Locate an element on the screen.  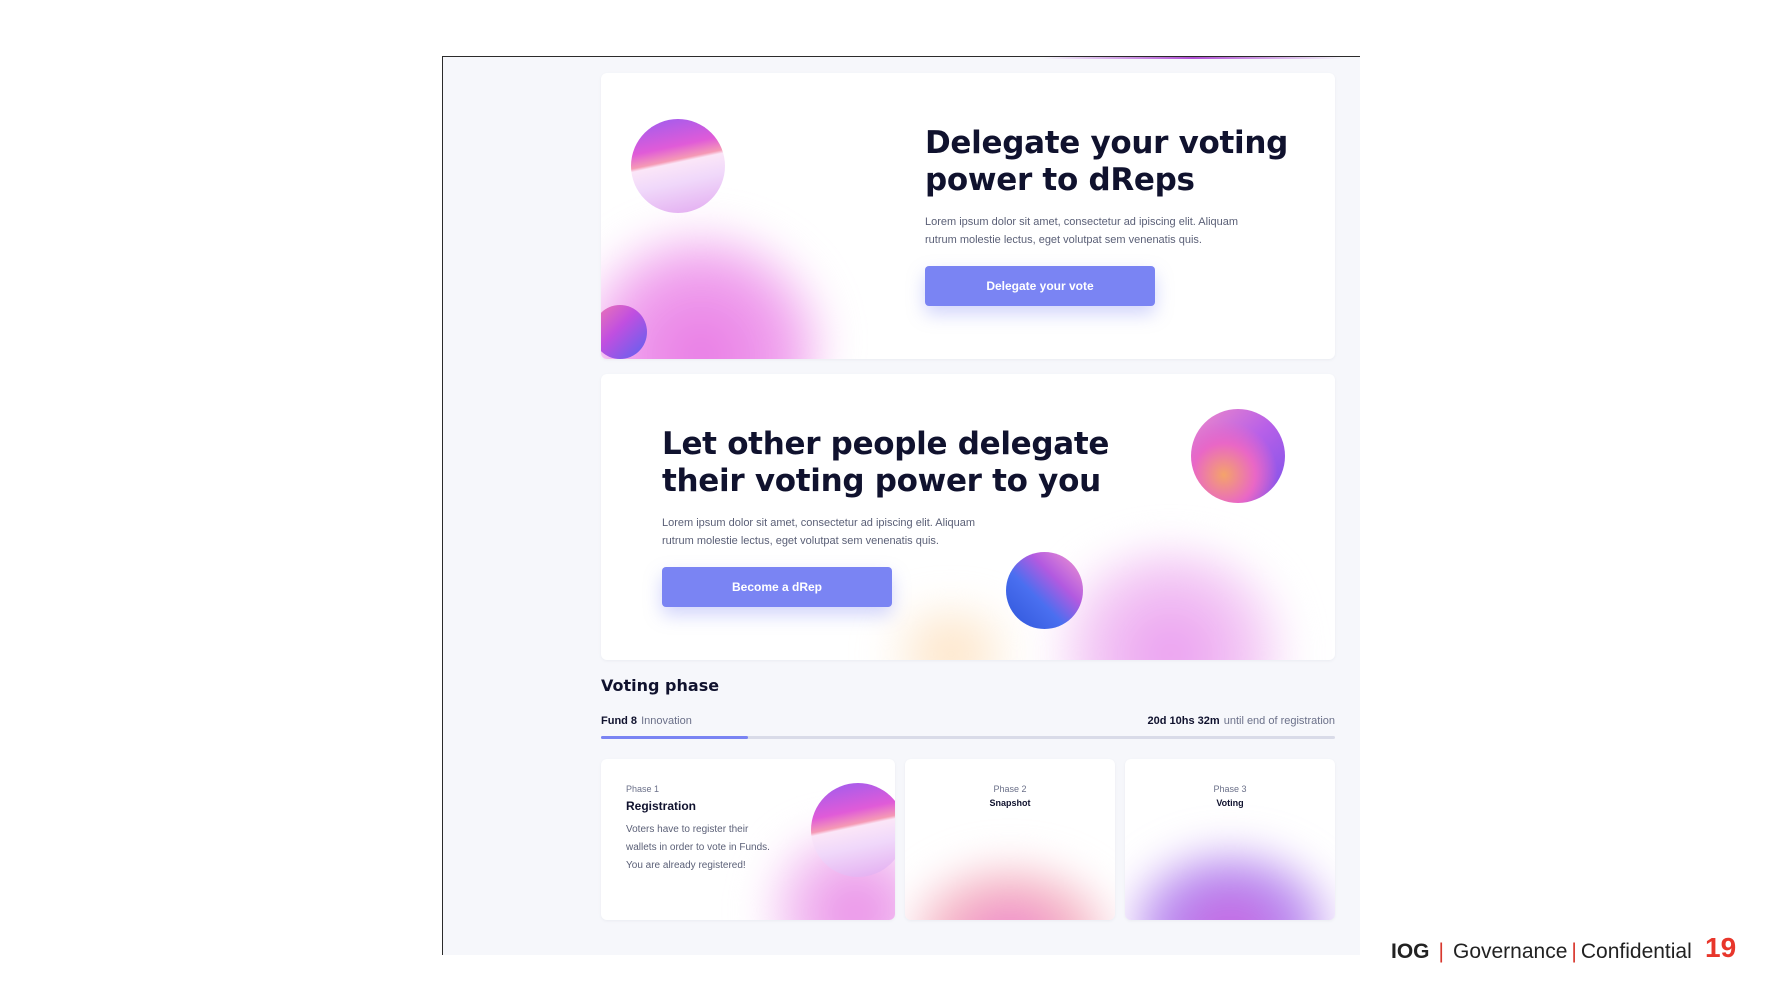
purple-glow-decoration is located at coordinates (1230, 879).